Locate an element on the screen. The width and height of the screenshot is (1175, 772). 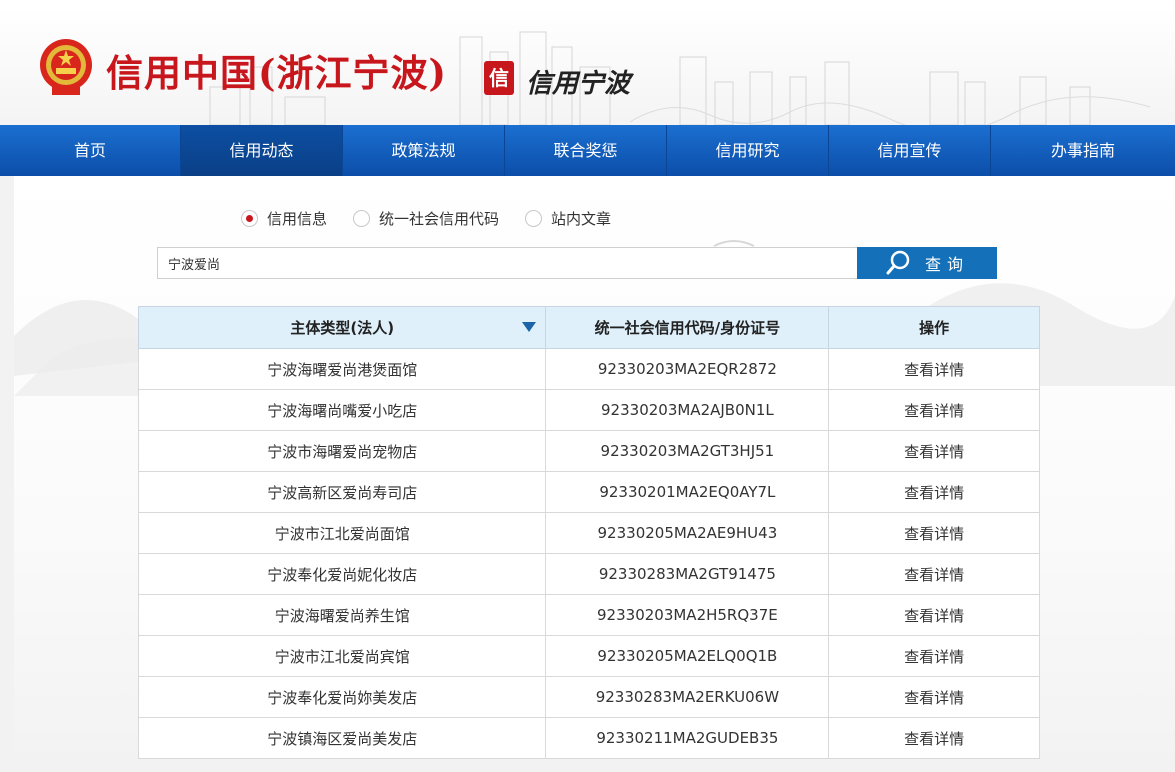
nav-item-credit-news: 信用动态 is located at coordinates (262, 150).